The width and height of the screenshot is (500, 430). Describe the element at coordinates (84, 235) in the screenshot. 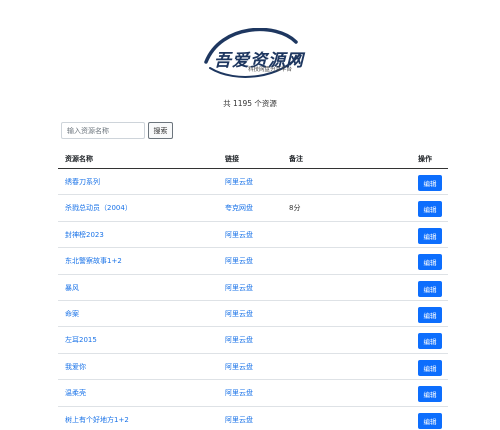

I see `resource-name-link: 封神榜2023` at that location.